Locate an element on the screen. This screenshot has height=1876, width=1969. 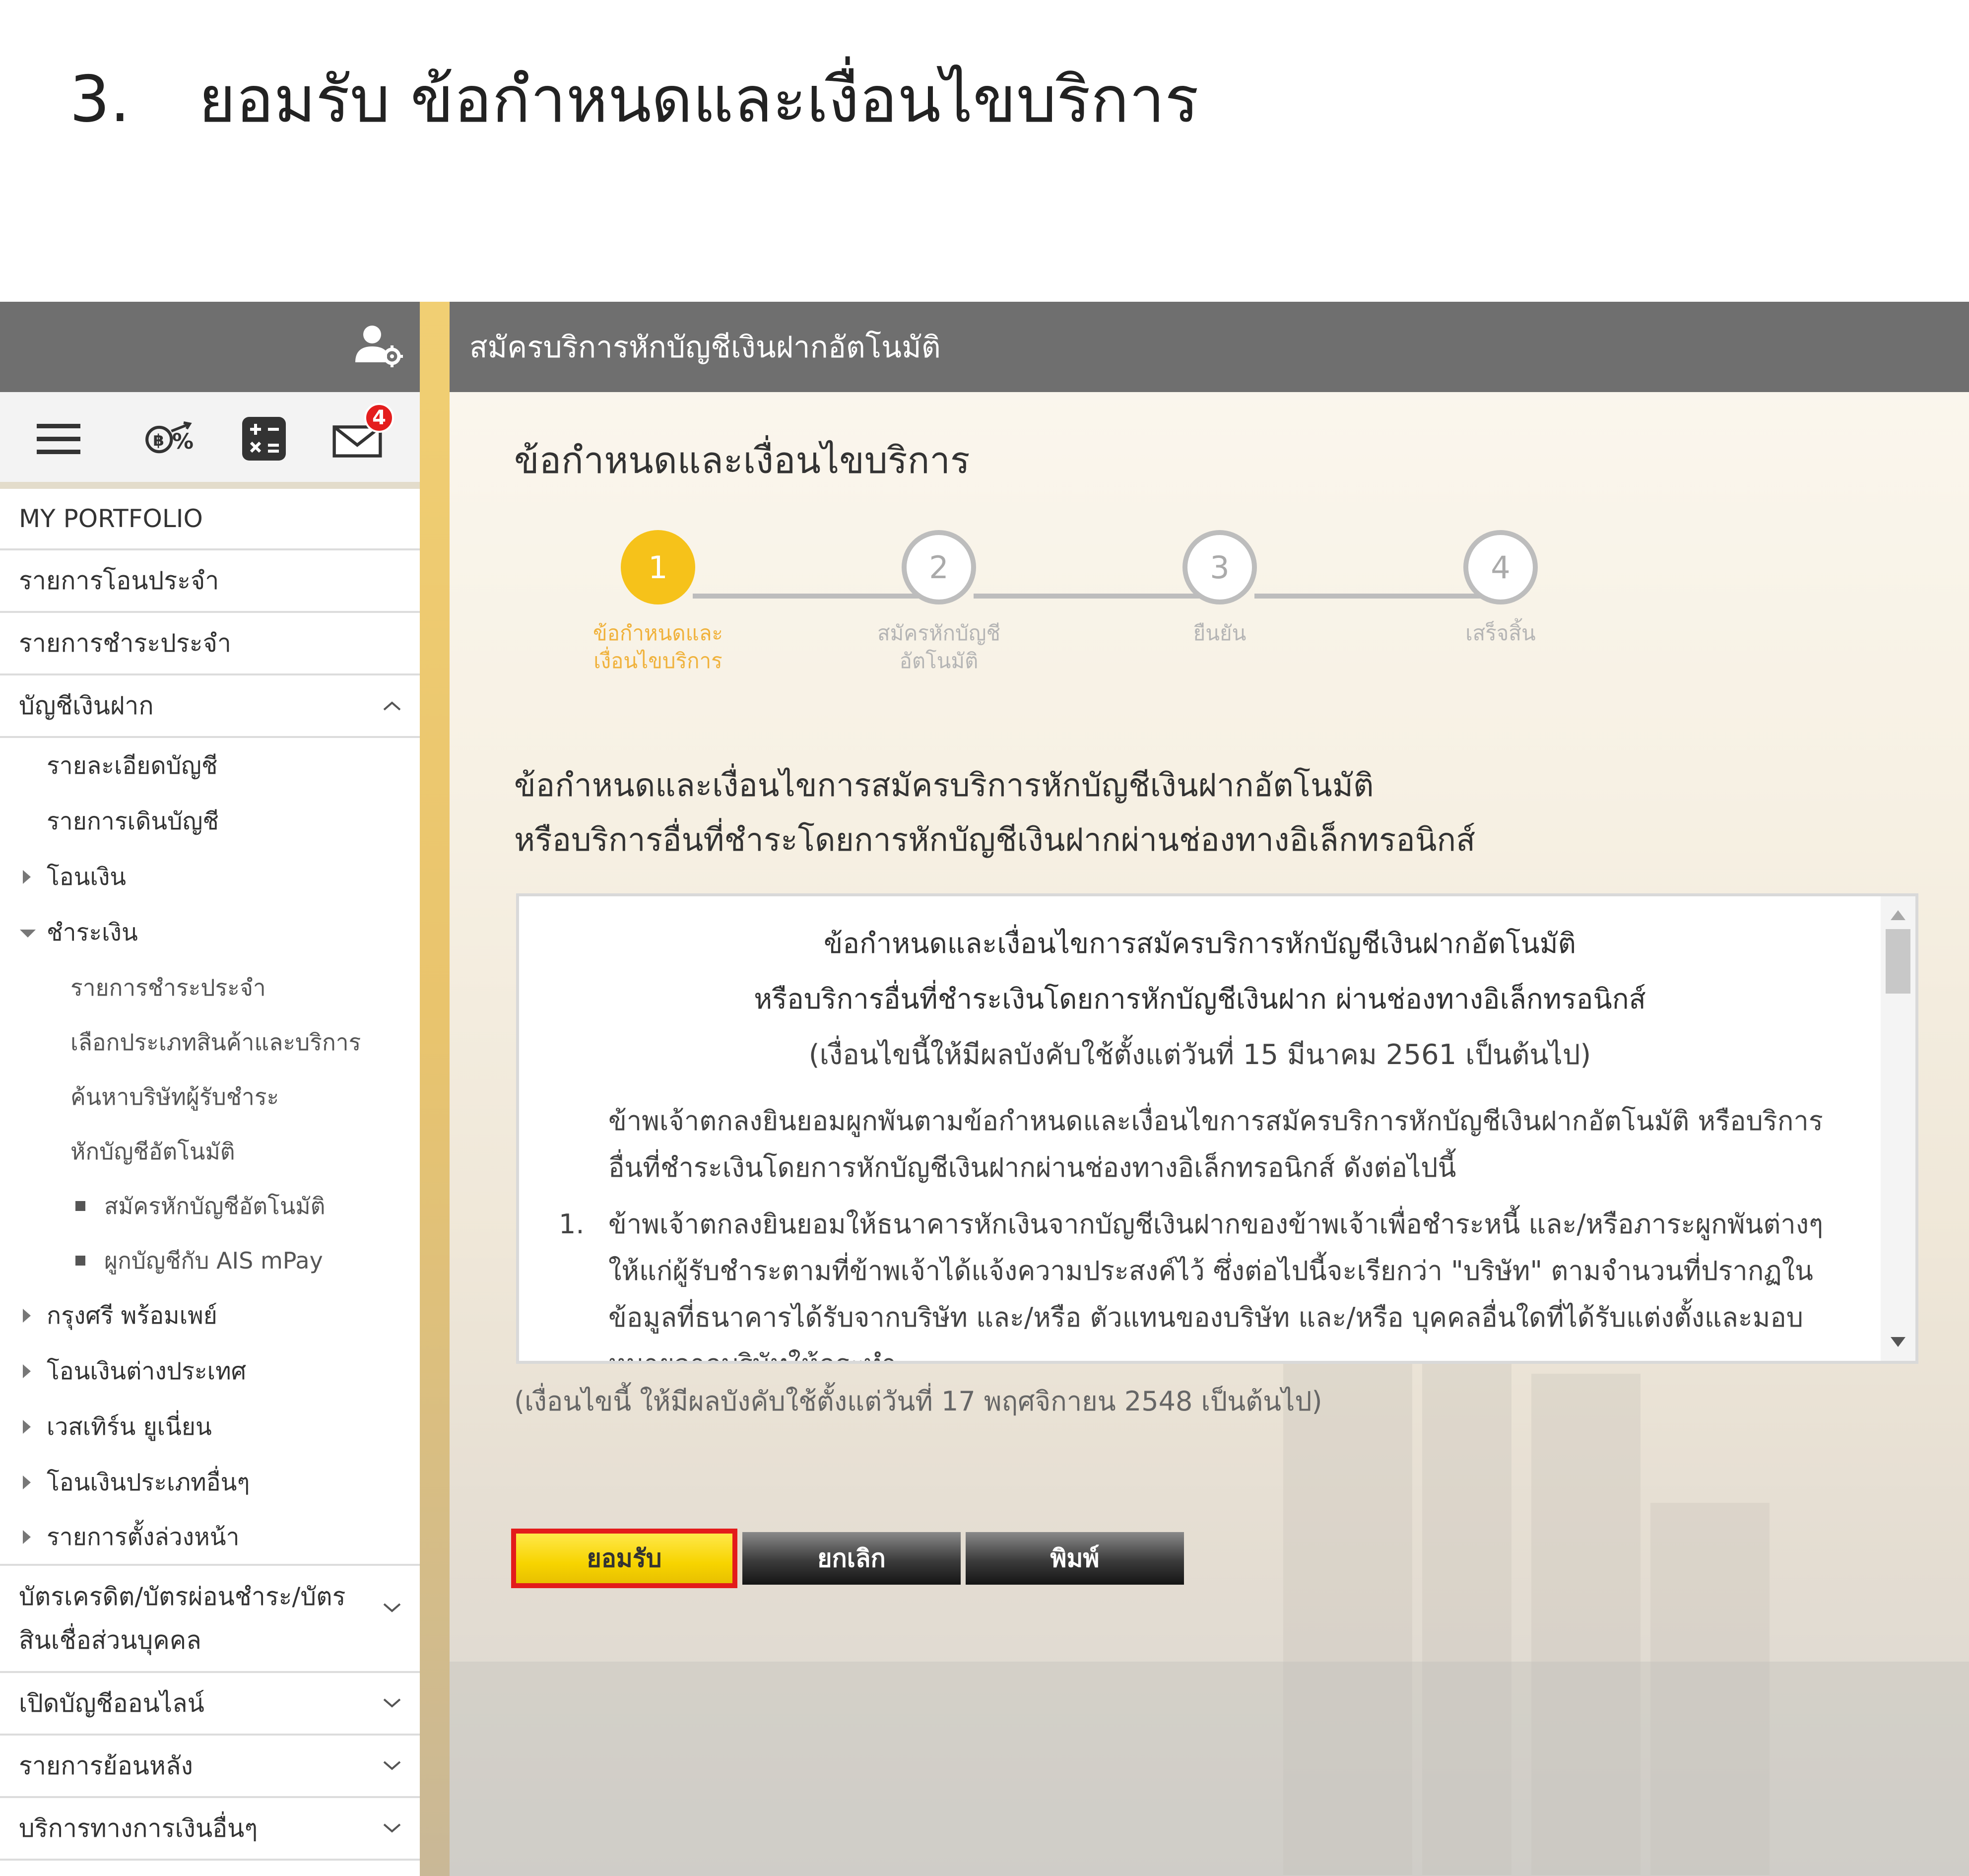
sidebar-item-recurring-payment: รายการชำระประจำ is located at coordinates (210, 644).